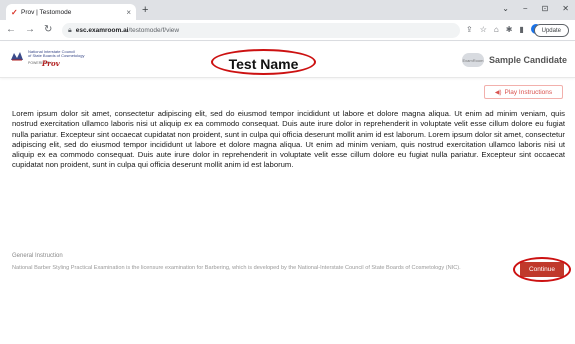 This screenshot has width=575, height=344. I want to click on sidebar-icon: ▮, so click(521, 29).